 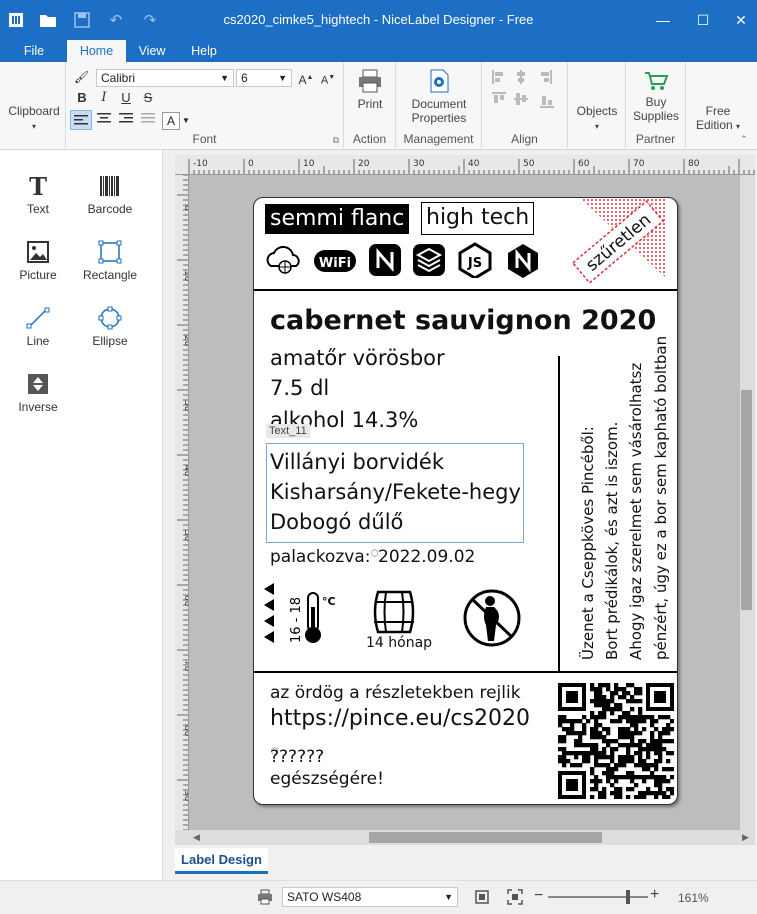 I want to click on close-button: ✕, so click(x=741, y=20).